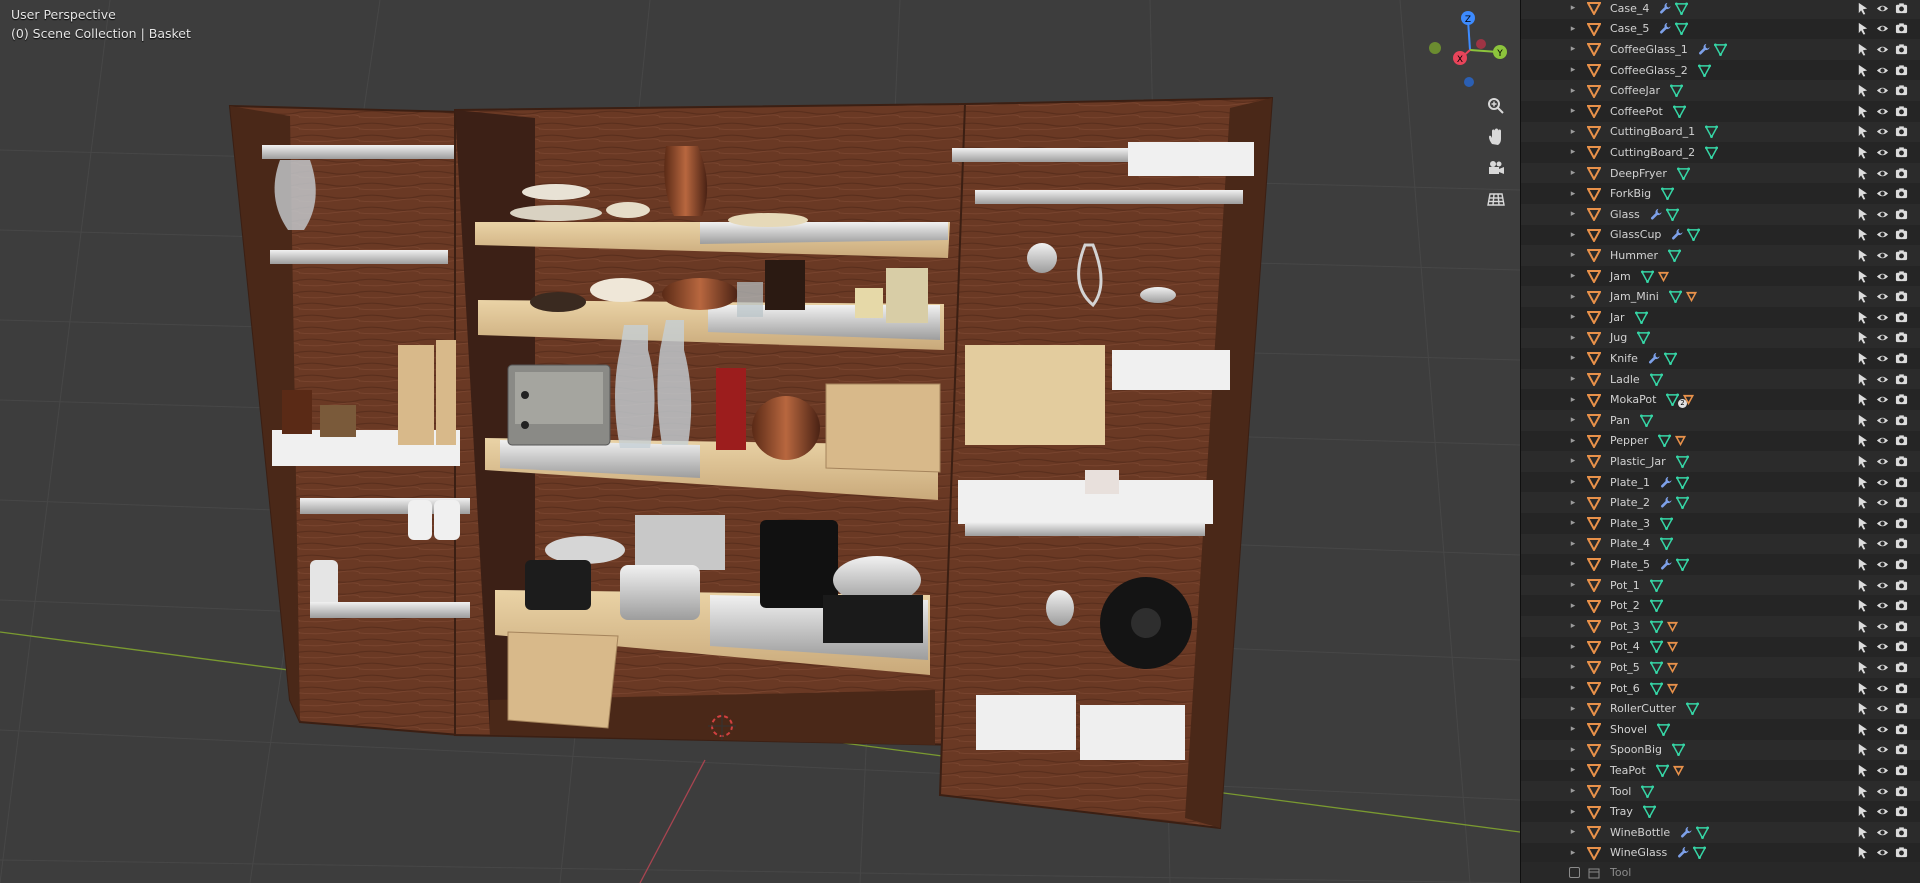 The height and width of the screenshot is (883, 1920). What do you see at coordinates (1625, 688) in the screenshot?
I see `object-name: Pot_6` at bounding box center [1625, 688].